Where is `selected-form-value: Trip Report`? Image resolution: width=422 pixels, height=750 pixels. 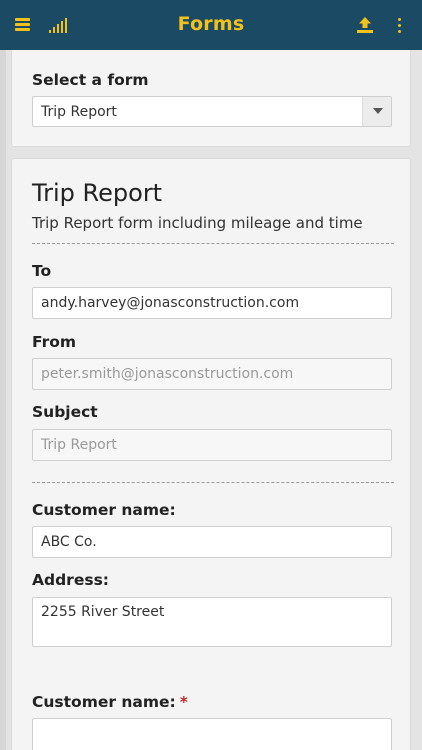
selected-form-value: Trip Report is located at coordinates (79, 112).